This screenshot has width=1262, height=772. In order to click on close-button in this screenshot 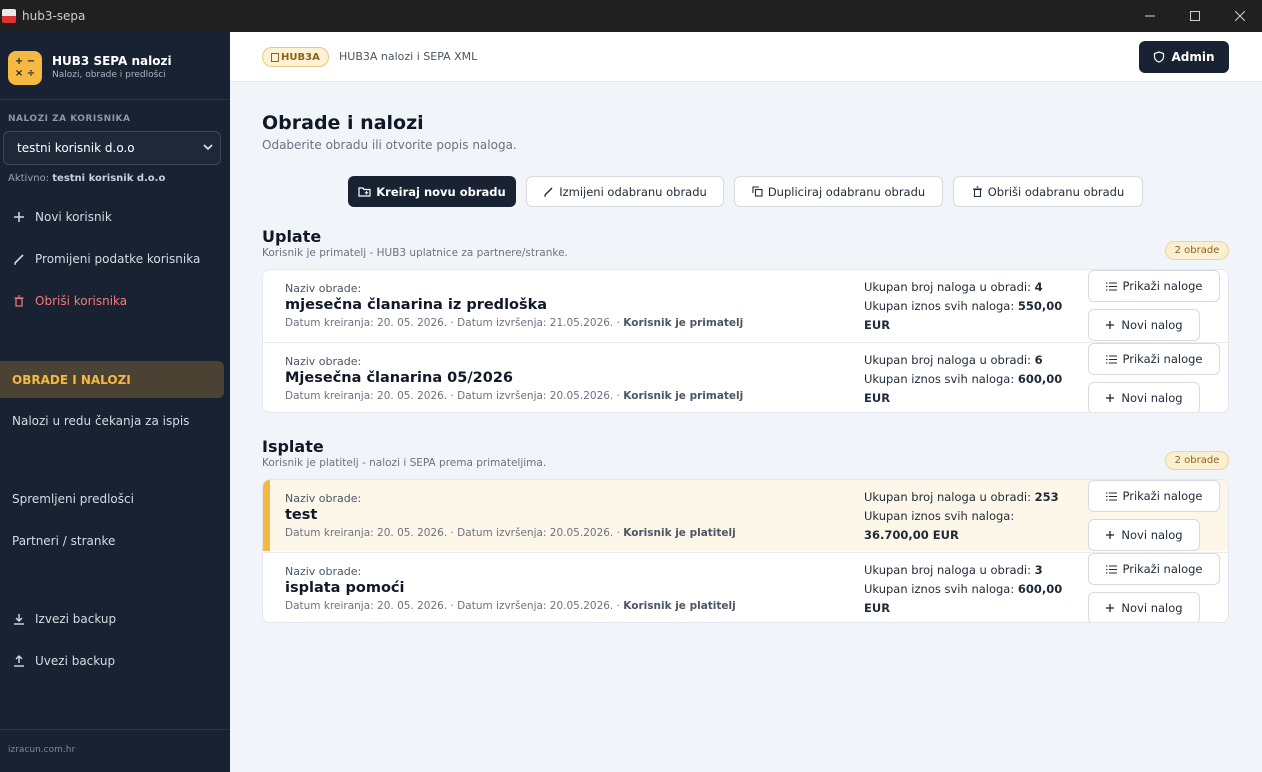, I will do `click(1239, 16)`.